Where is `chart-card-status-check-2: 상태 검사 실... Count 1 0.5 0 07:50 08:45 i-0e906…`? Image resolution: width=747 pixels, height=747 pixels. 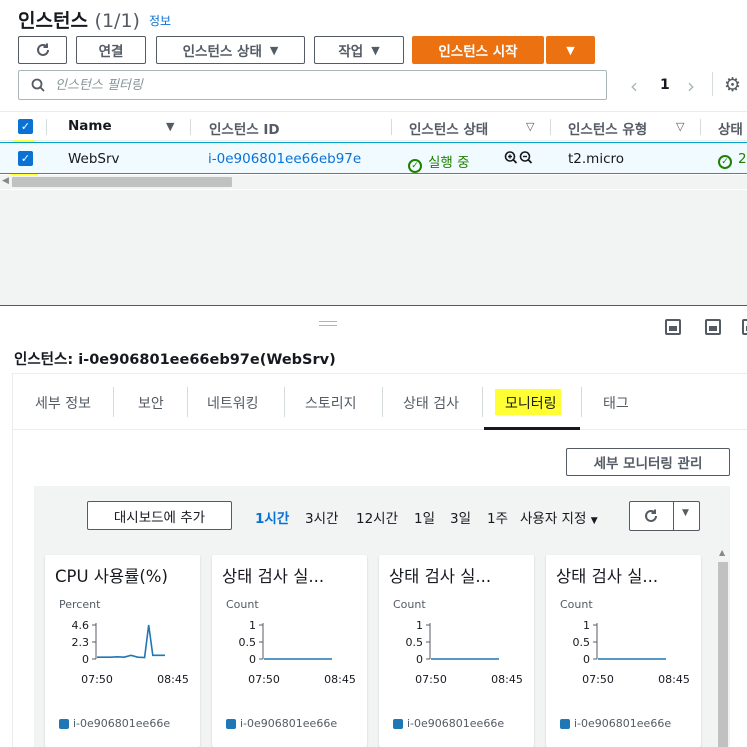
chart-card-status-check-2: 상태 검사 실... Count 1 0.5 0 07:50 08:45 i-0e906… is located at coordinates (456, 651).